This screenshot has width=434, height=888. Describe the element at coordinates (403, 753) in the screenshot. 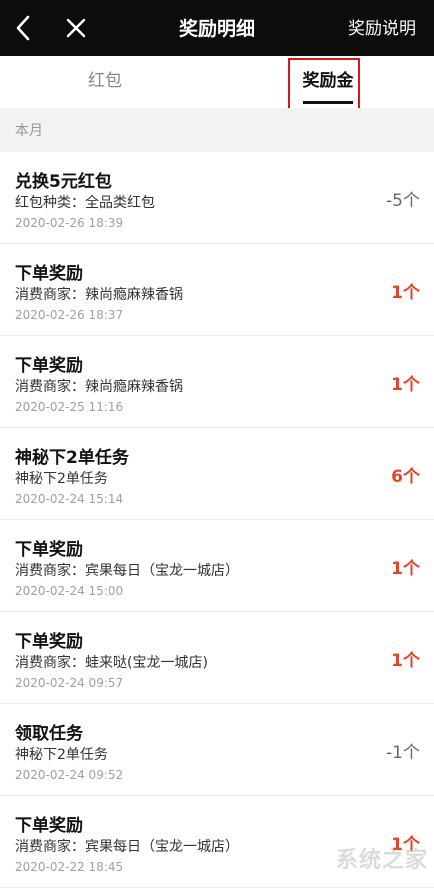

I see `record-amount: -1个` at that location.